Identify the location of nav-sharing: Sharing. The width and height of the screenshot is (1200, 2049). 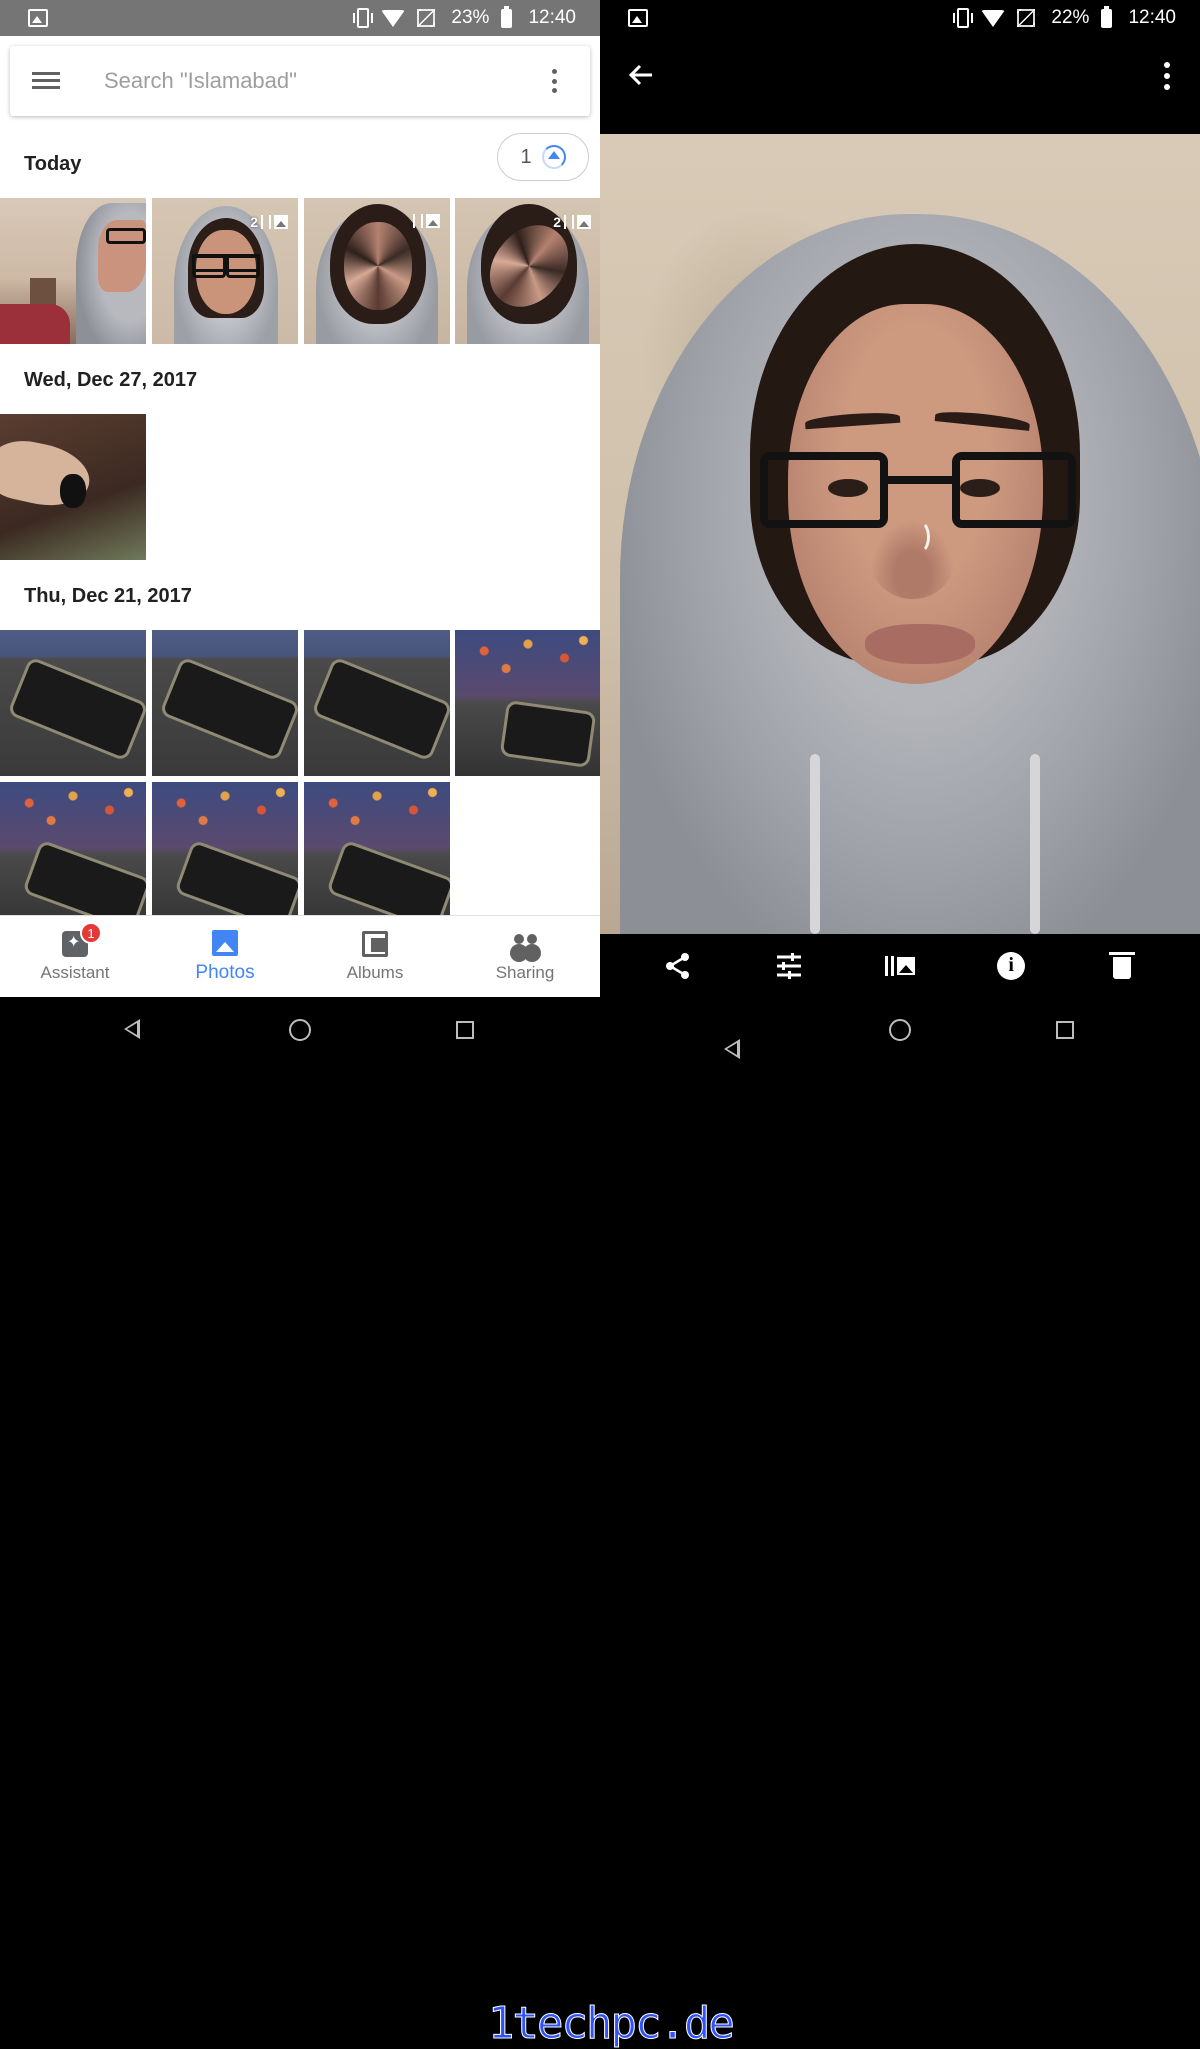
(525, 956).